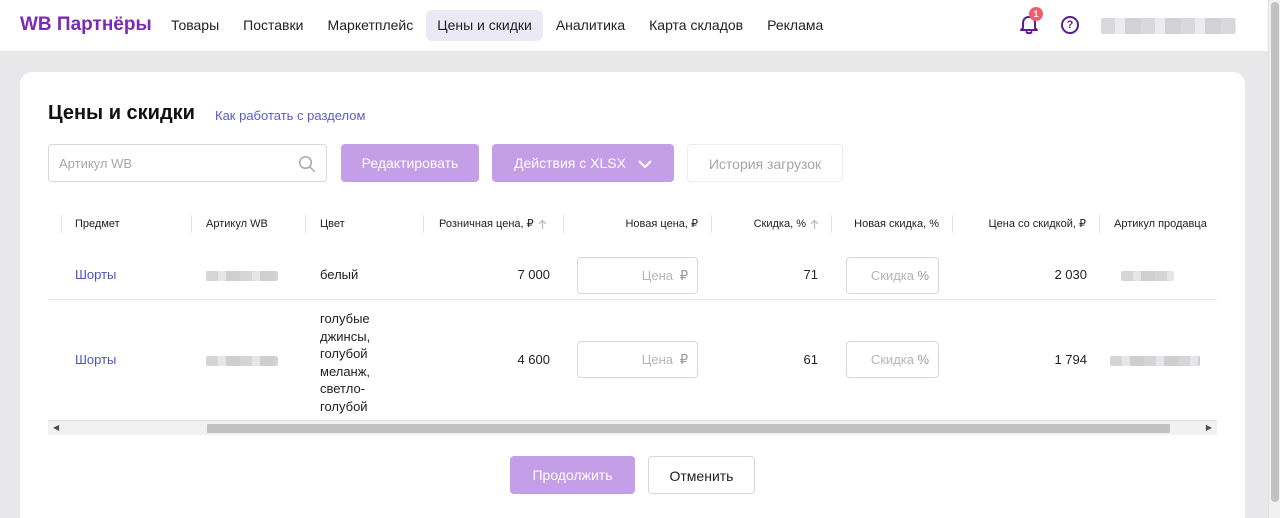 The image size is (1280, 518). What do you see at coordinates (533, 359) in the screenshot?
I see `retail-price-value: 4 600` at bounding box center [533, 359].